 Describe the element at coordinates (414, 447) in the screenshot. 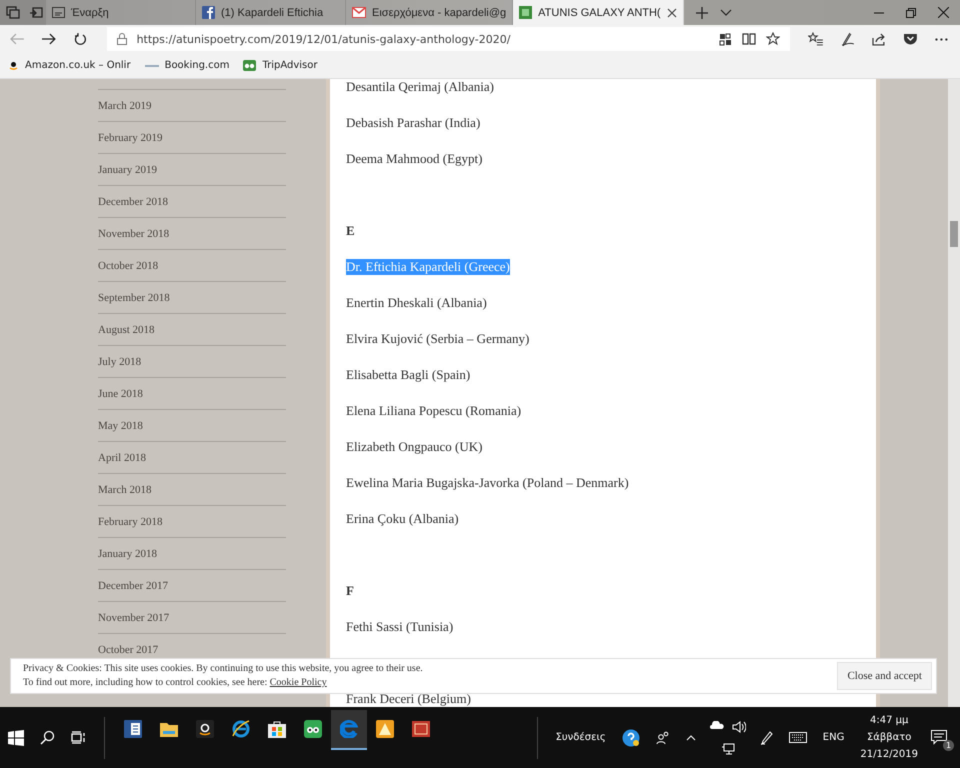

I see `contributor-name: Elizabeth Ongpauco (UK)` at that location.